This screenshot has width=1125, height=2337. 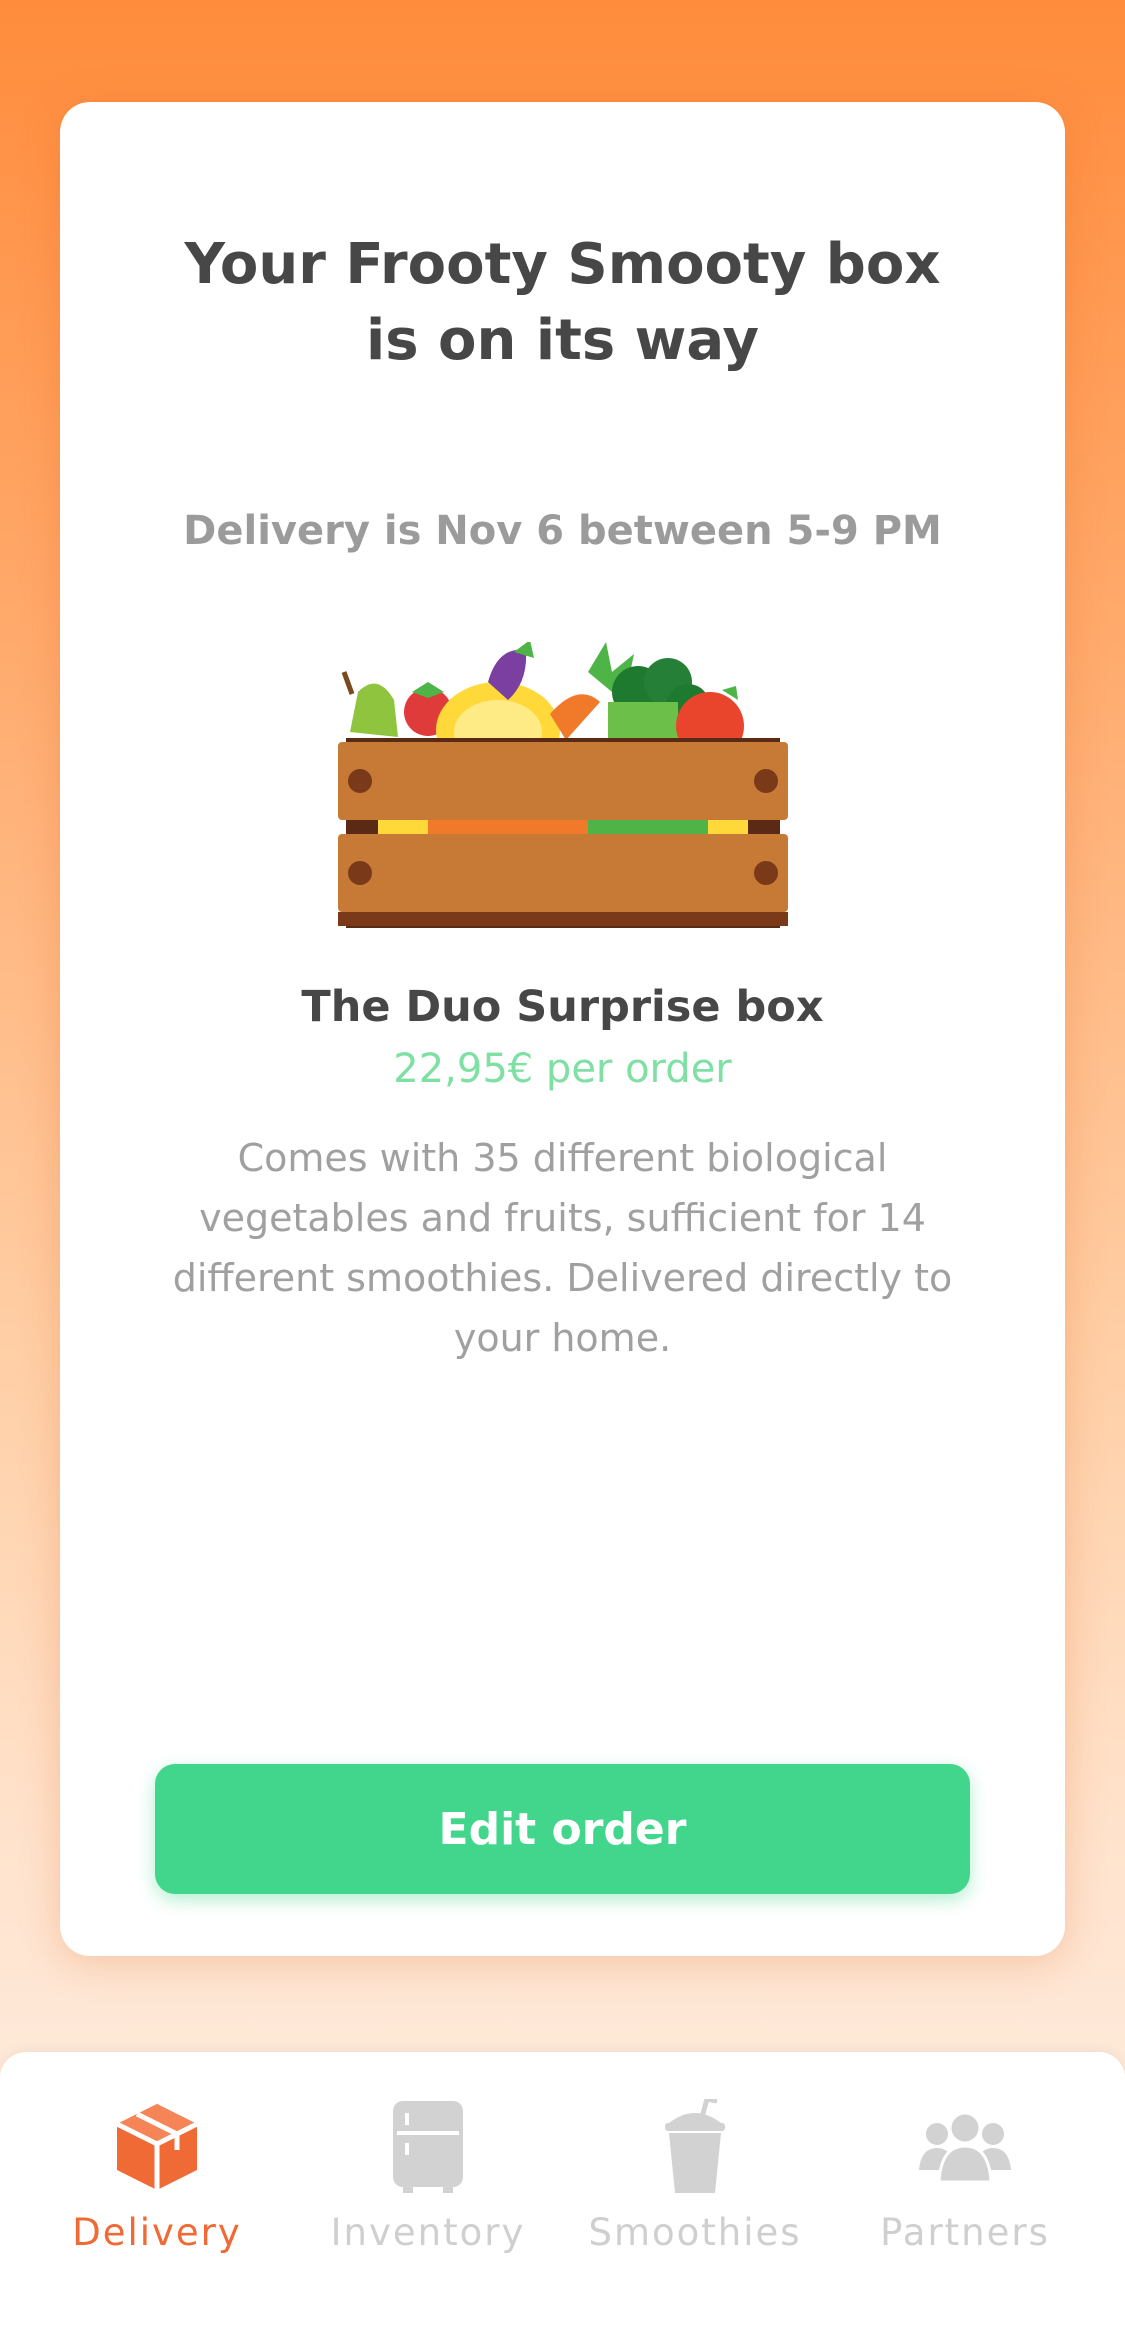 I want to click on tab-label: Smoothies, so click(x=695, y=2232).